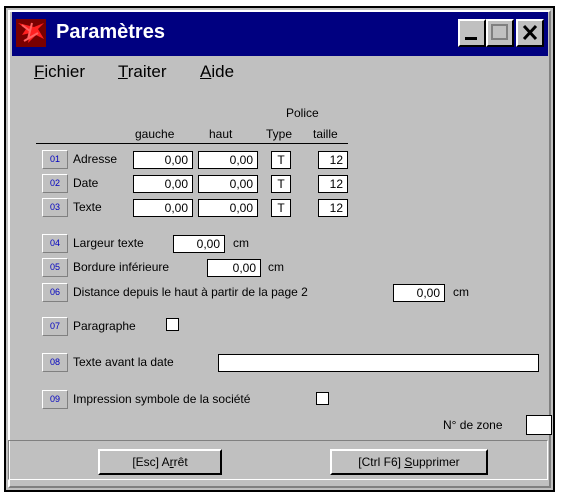 The height and width of the screenshot is (498, 562). I want to click on header-police: Police, so click(302, 113).